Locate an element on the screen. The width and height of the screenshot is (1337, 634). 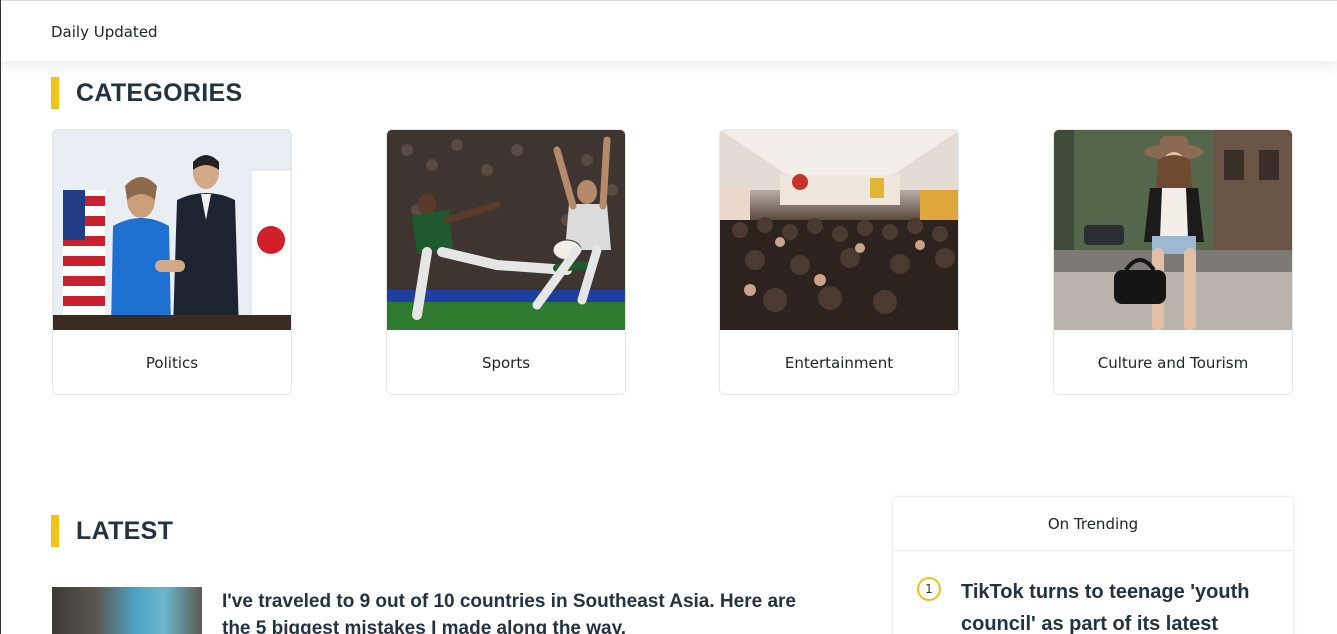
category-card-culture: Culture and Tourism is located at coordinates (1173, 262).